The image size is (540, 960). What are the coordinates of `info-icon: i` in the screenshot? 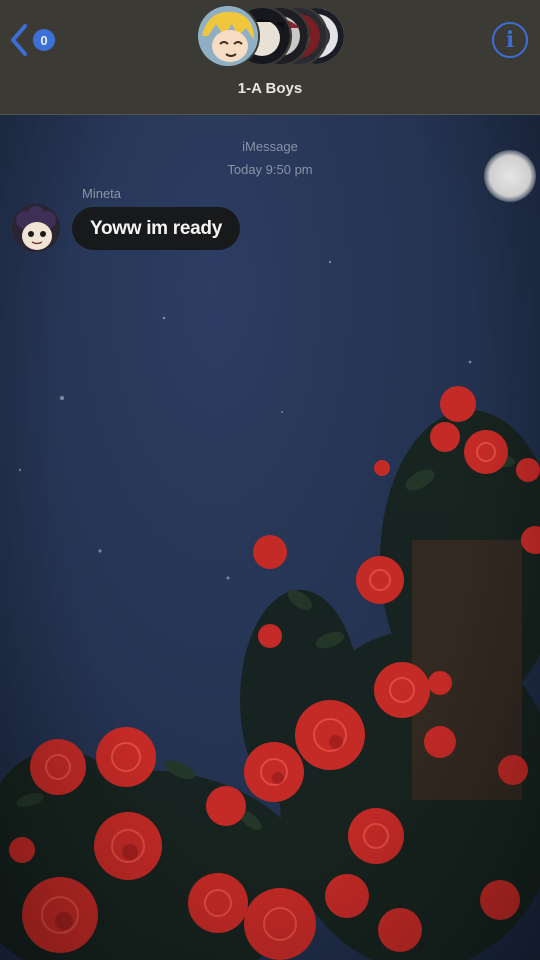 It's located at (510, 40).